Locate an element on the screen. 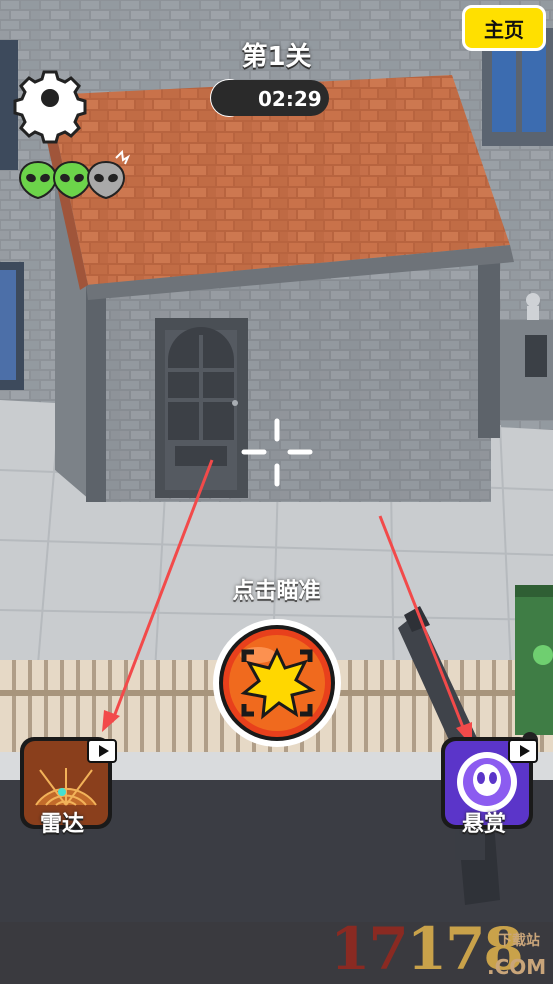 The width and height of the screenshot is (553, 984). dumpster-prop is located at coordinates (534, 666).